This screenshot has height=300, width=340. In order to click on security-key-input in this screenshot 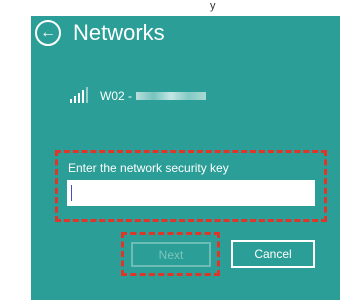, I will do `click(191, 193)`.